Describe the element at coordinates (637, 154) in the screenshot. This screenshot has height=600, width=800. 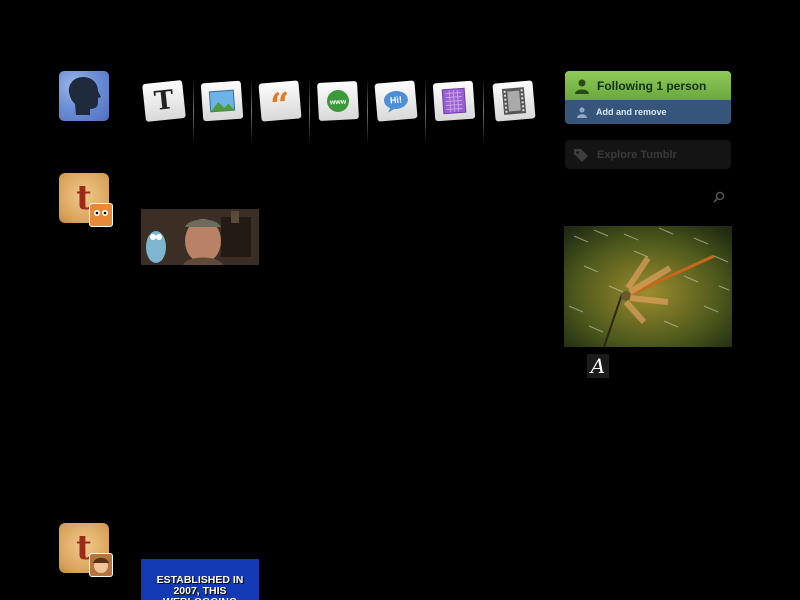
I see `explore-label: Explore Tumblr` at that location.